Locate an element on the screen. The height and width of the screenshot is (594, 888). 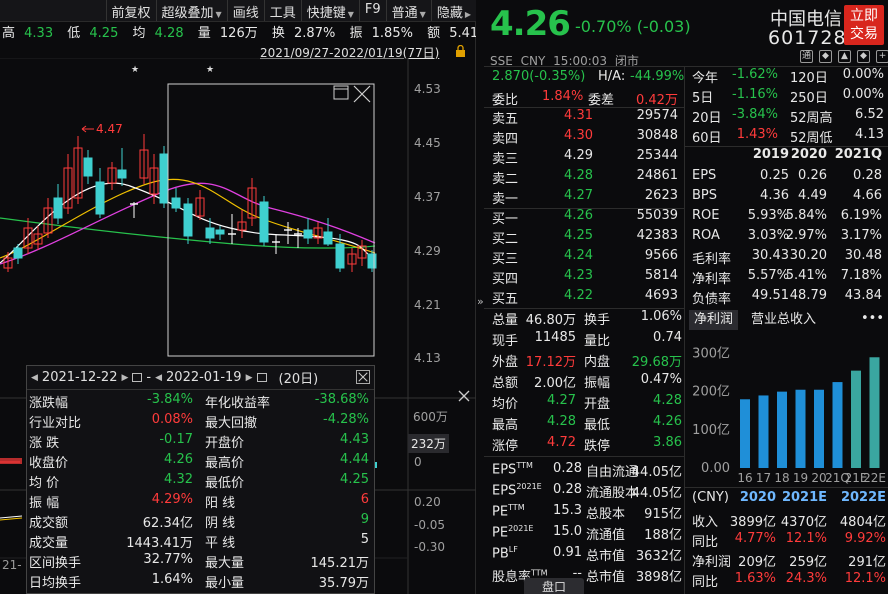
start-date: 2021-12-22 is located at coordinates (80, 377).